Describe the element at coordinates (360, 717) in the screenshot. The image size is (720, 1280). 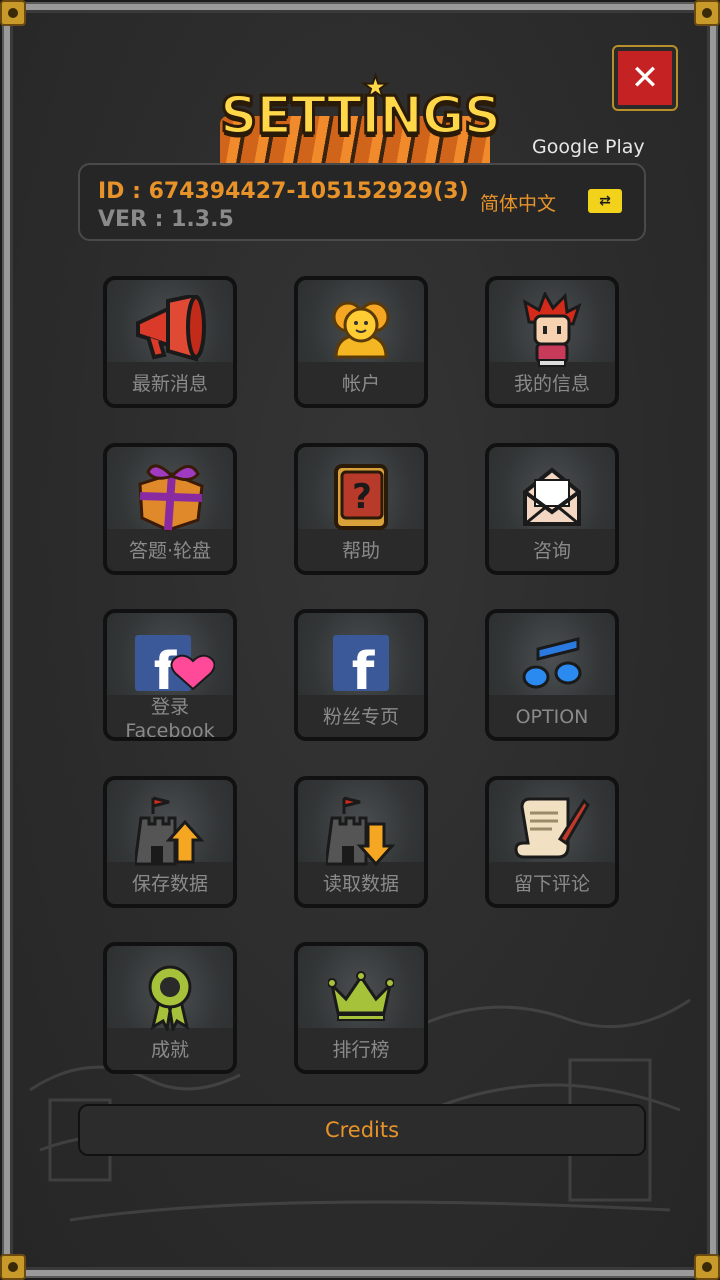
I see `tile-label: 粉丝专页` at that location.